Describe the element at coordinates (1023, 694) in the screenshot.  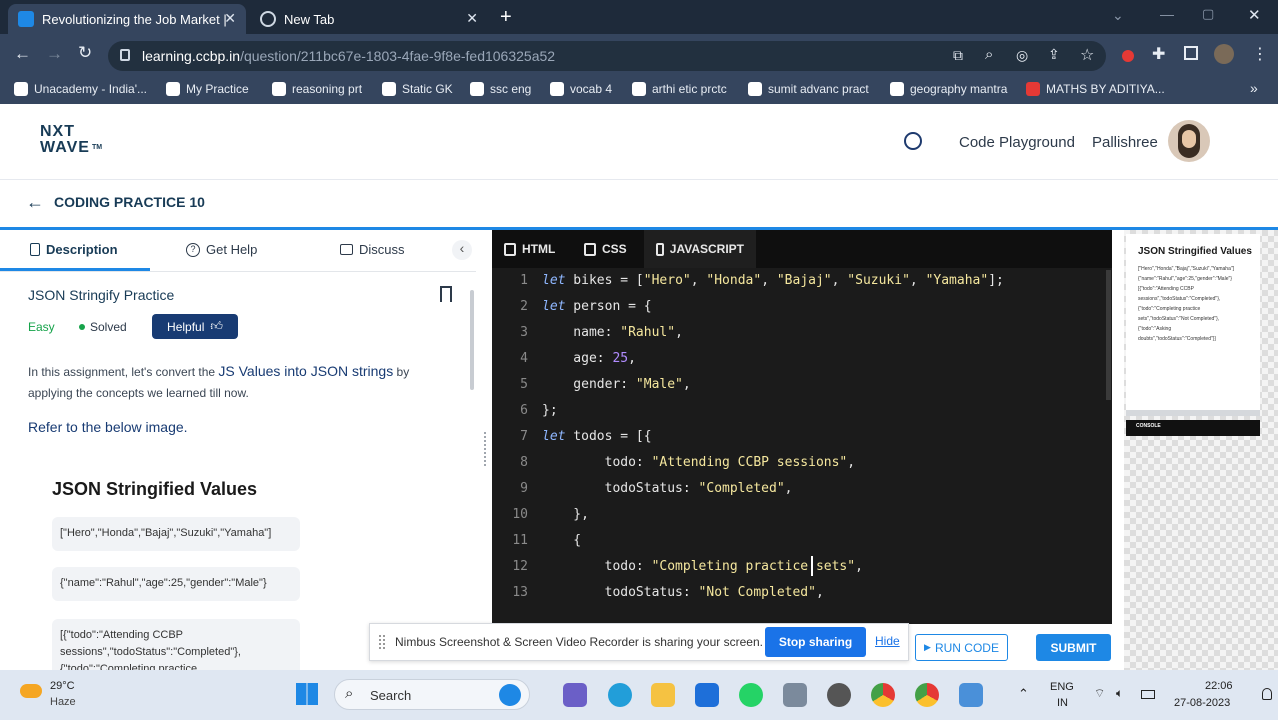
I see `tray-chevron-icon: ⌃` at that location.